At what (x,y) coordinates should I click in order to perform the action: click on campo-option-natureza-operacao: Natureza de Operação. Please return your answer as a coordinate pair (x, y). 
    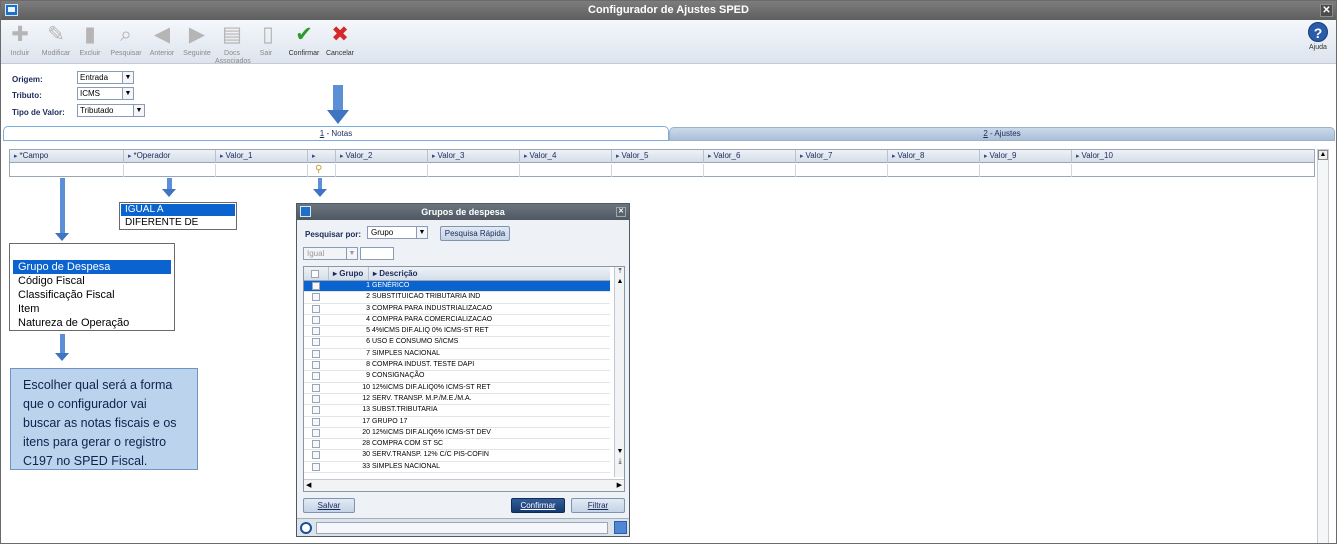
    Looking at the image, I should click on (92, 323).